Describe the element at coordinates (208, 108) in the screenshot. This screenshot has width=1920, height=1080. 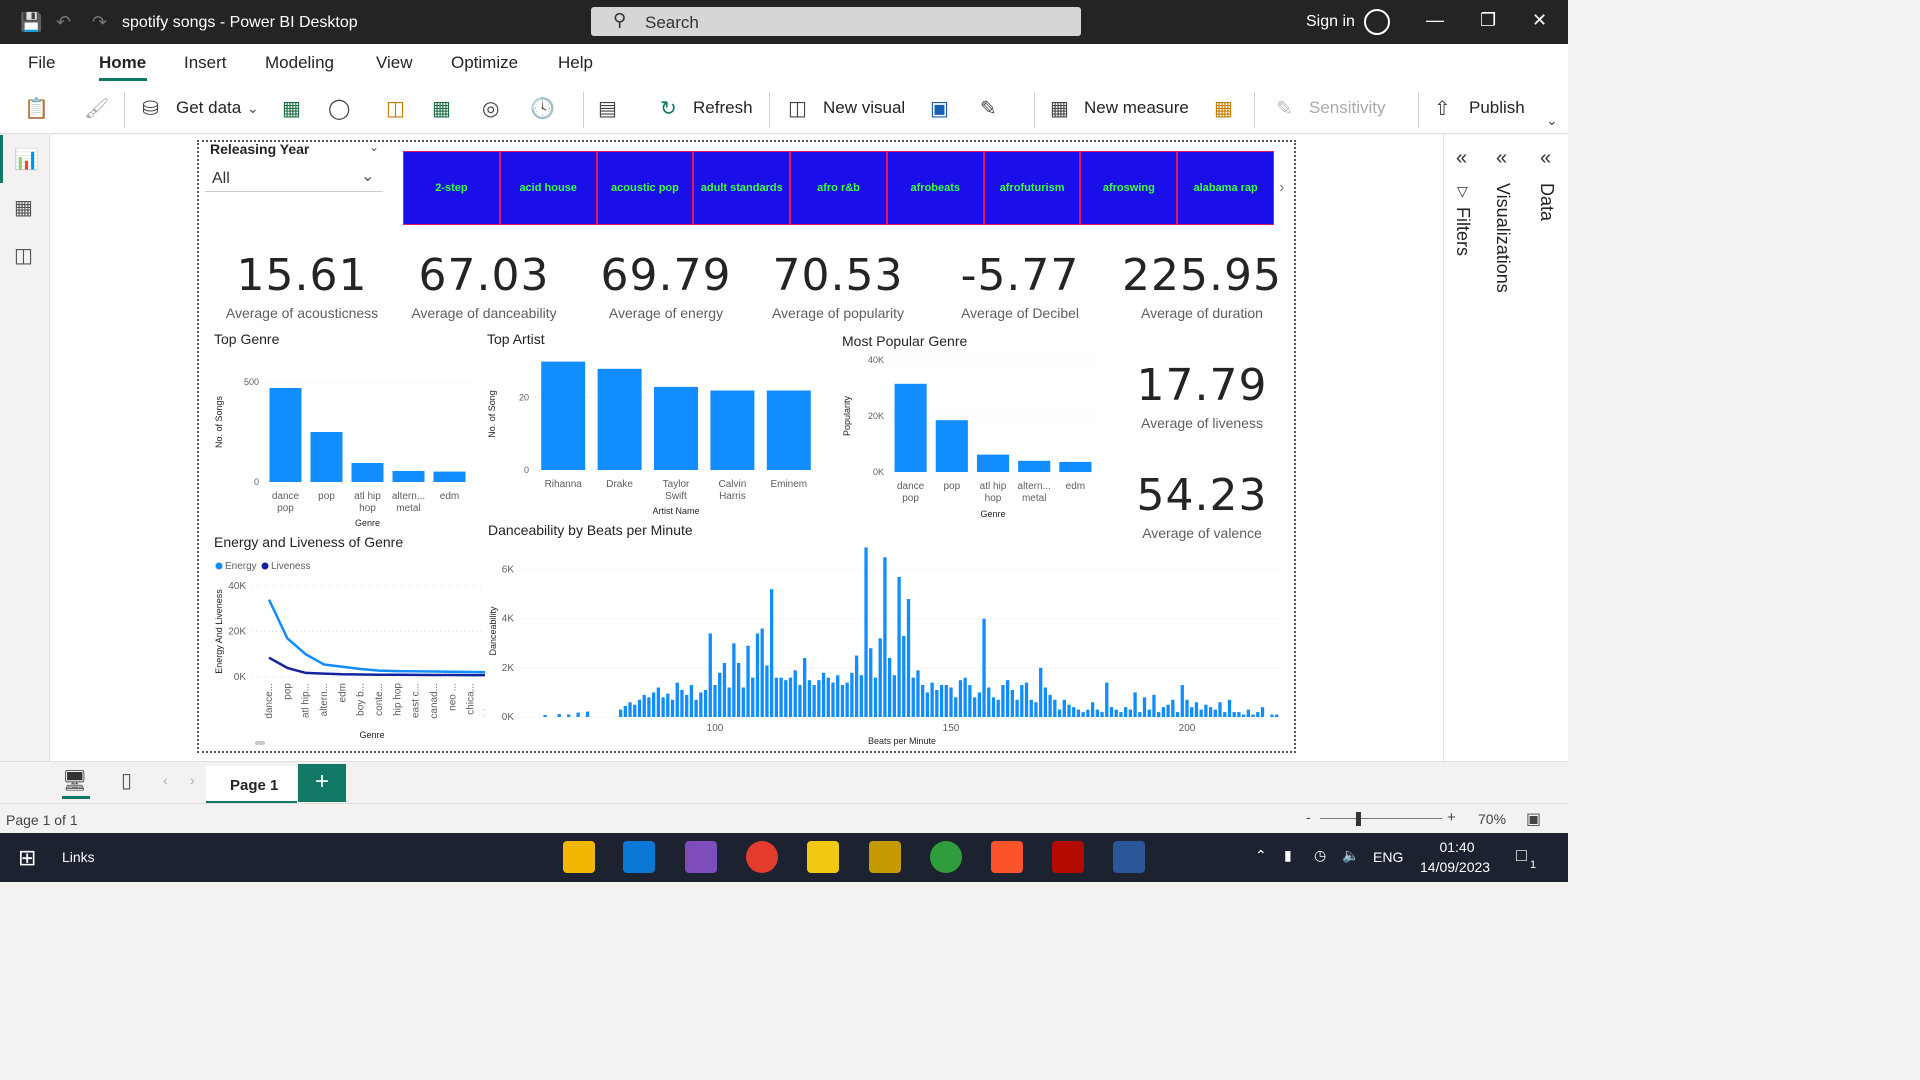
I see `get-data-button: Get data` at that location.